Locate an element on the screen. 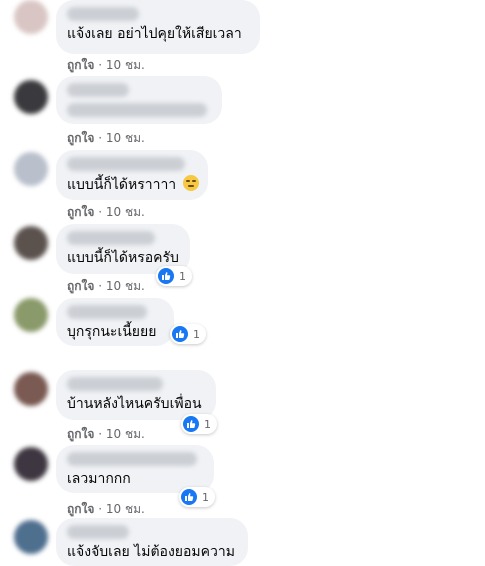 This screenshot has height=566, width=485. comment-bubble: บ้านหลังไหนครับเพื่อน is located at coordinates (136, 395).